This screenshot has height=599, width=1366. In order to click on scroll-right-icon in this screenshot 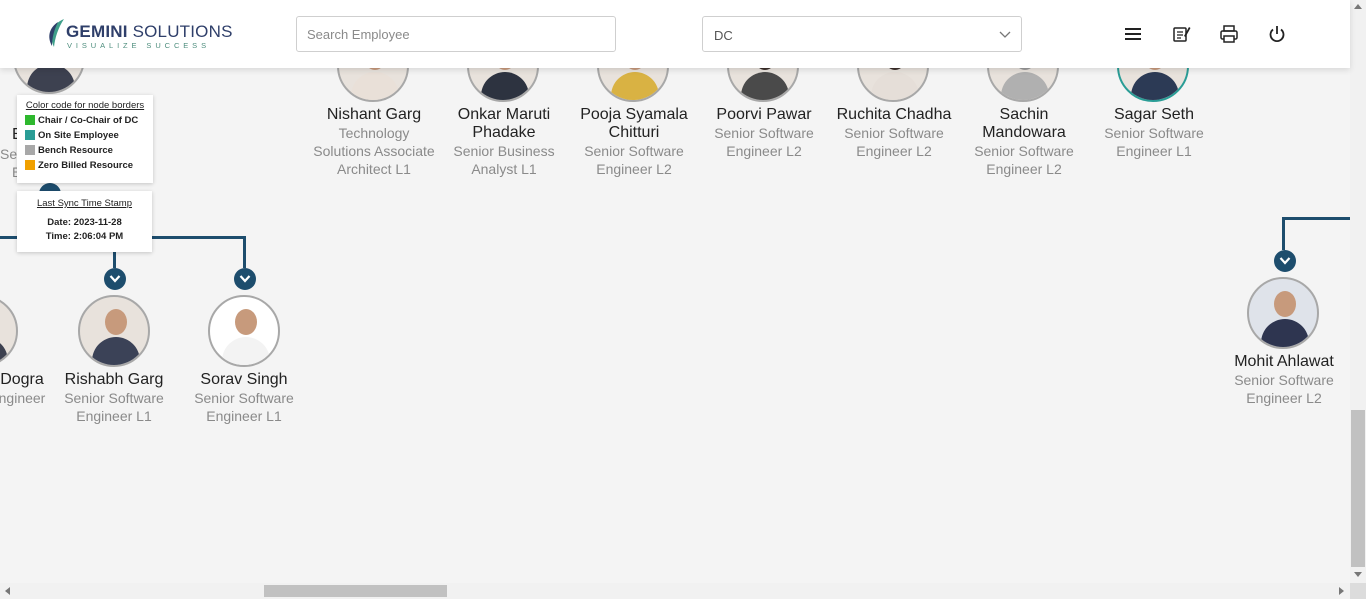, I will do `click(1341, 591)`.